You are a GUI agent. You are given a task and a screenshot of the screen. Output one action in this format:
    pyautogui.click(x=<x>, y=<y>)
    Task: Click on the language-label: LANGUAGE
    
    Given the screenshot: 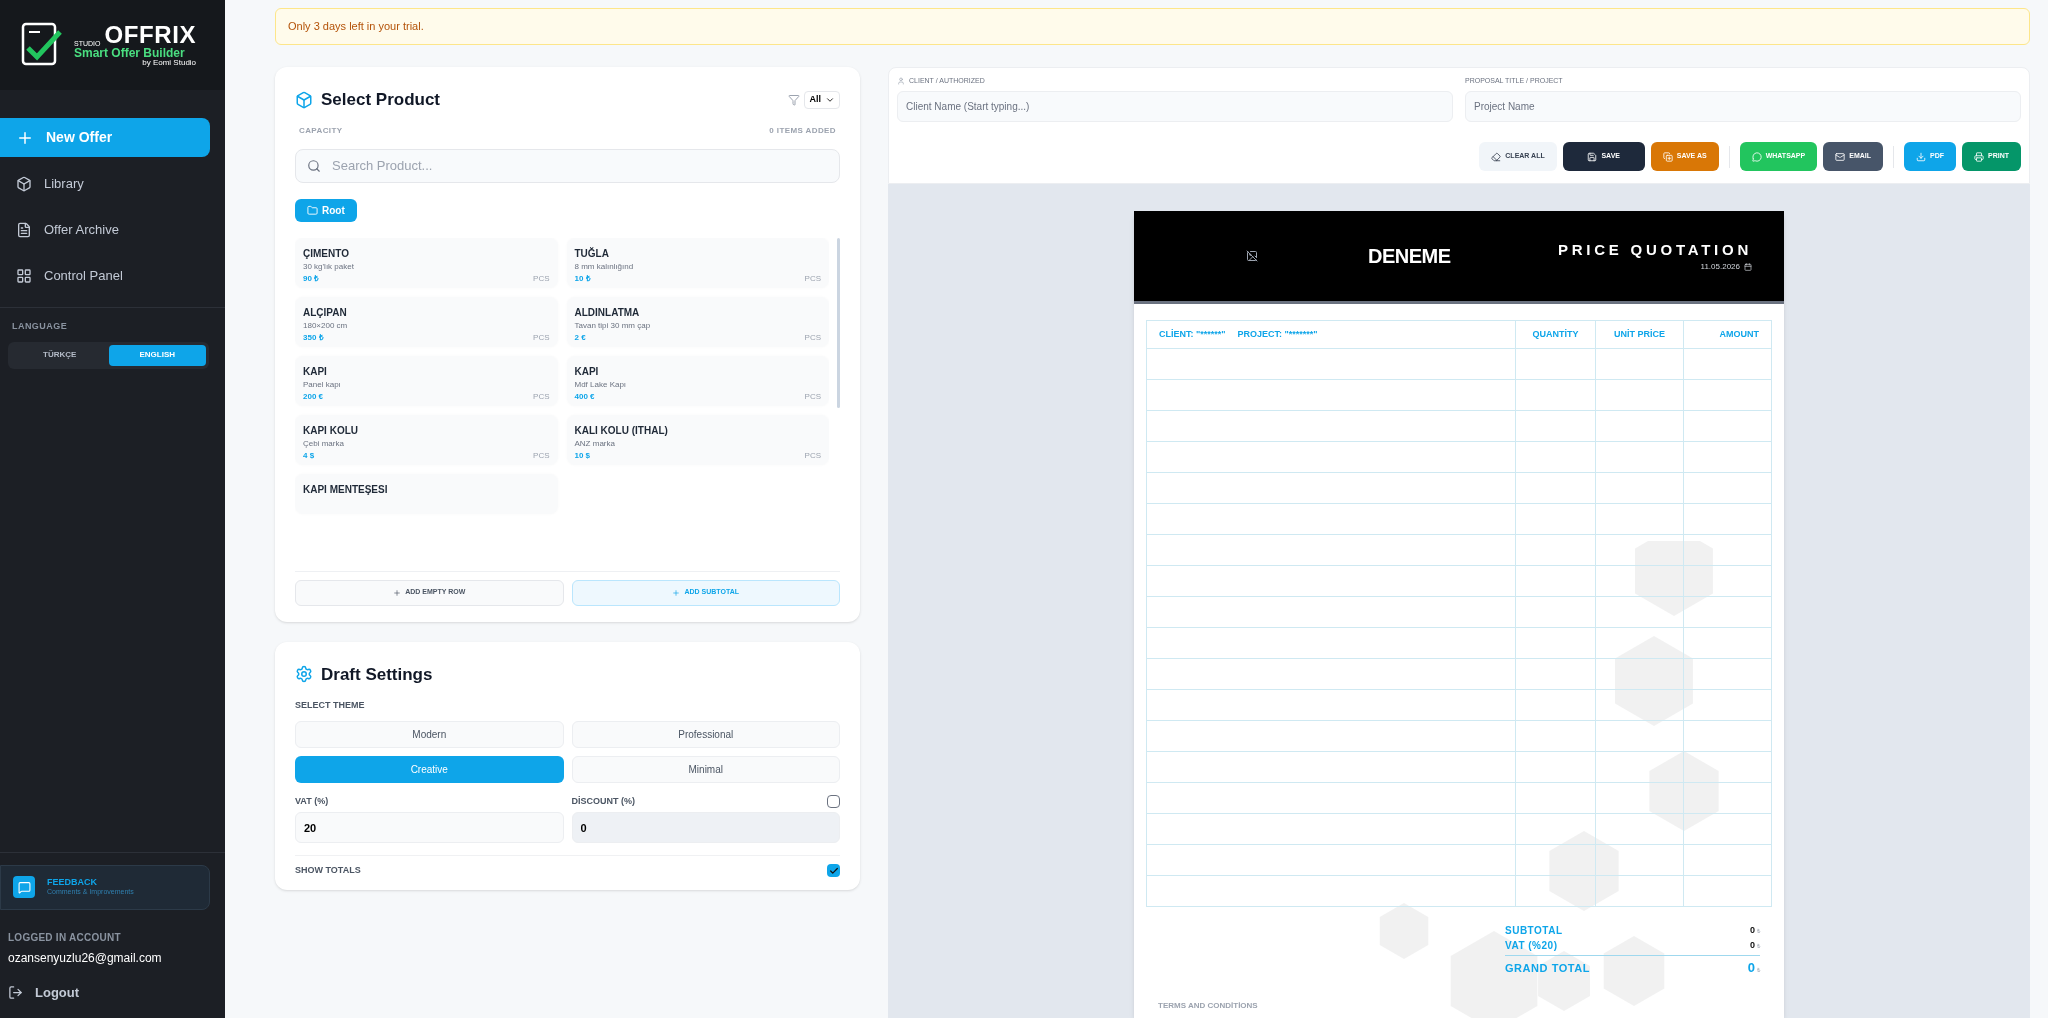 What is the action you would take?
    pyautogui.click(x=40, y=326)
    